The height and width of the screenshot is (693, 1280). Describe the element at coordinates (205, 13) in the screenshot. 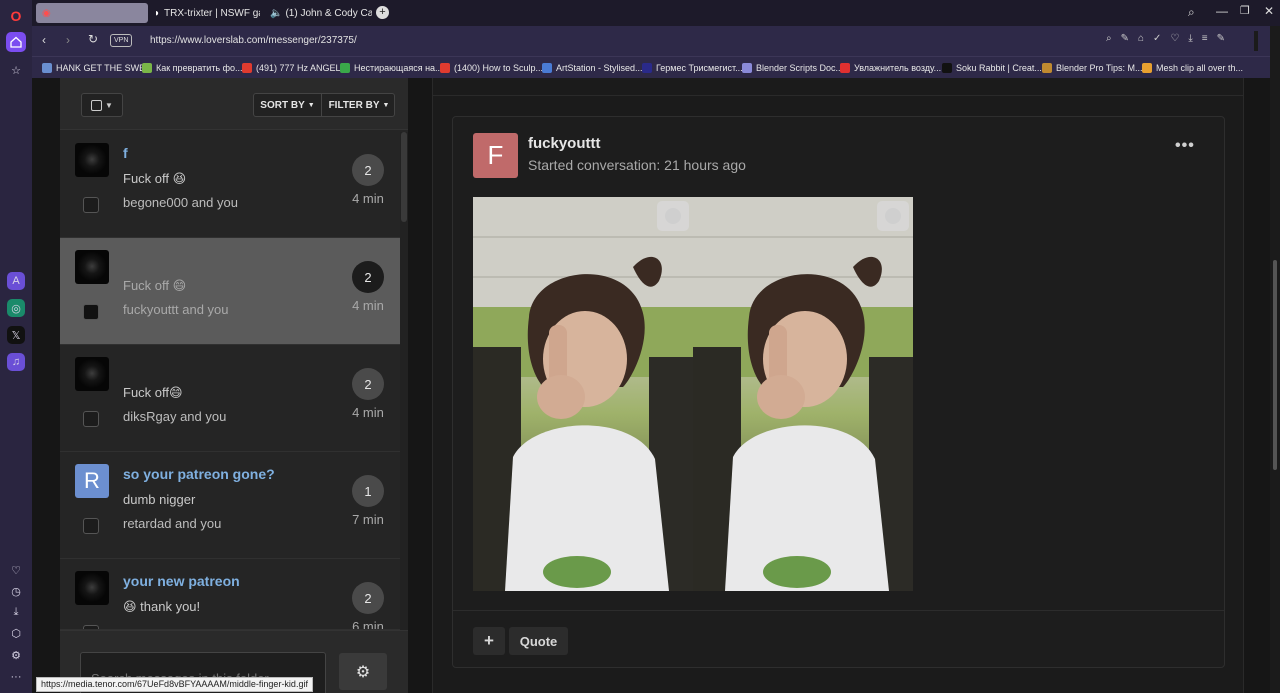

I see `tab-1: ◗ TRX-trixter | NSWF game` at that location.